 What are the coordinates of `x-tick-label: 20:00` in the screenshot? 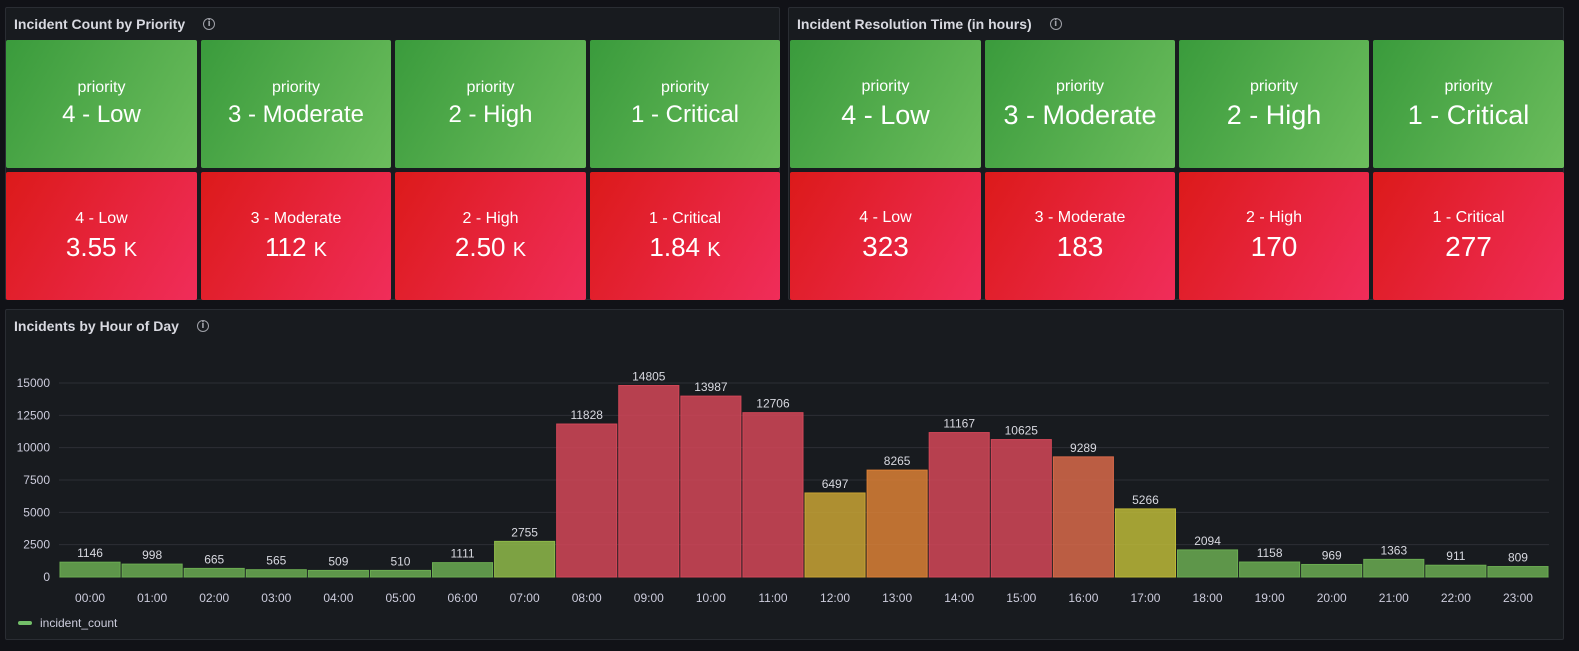 It's located at (1332, 598).